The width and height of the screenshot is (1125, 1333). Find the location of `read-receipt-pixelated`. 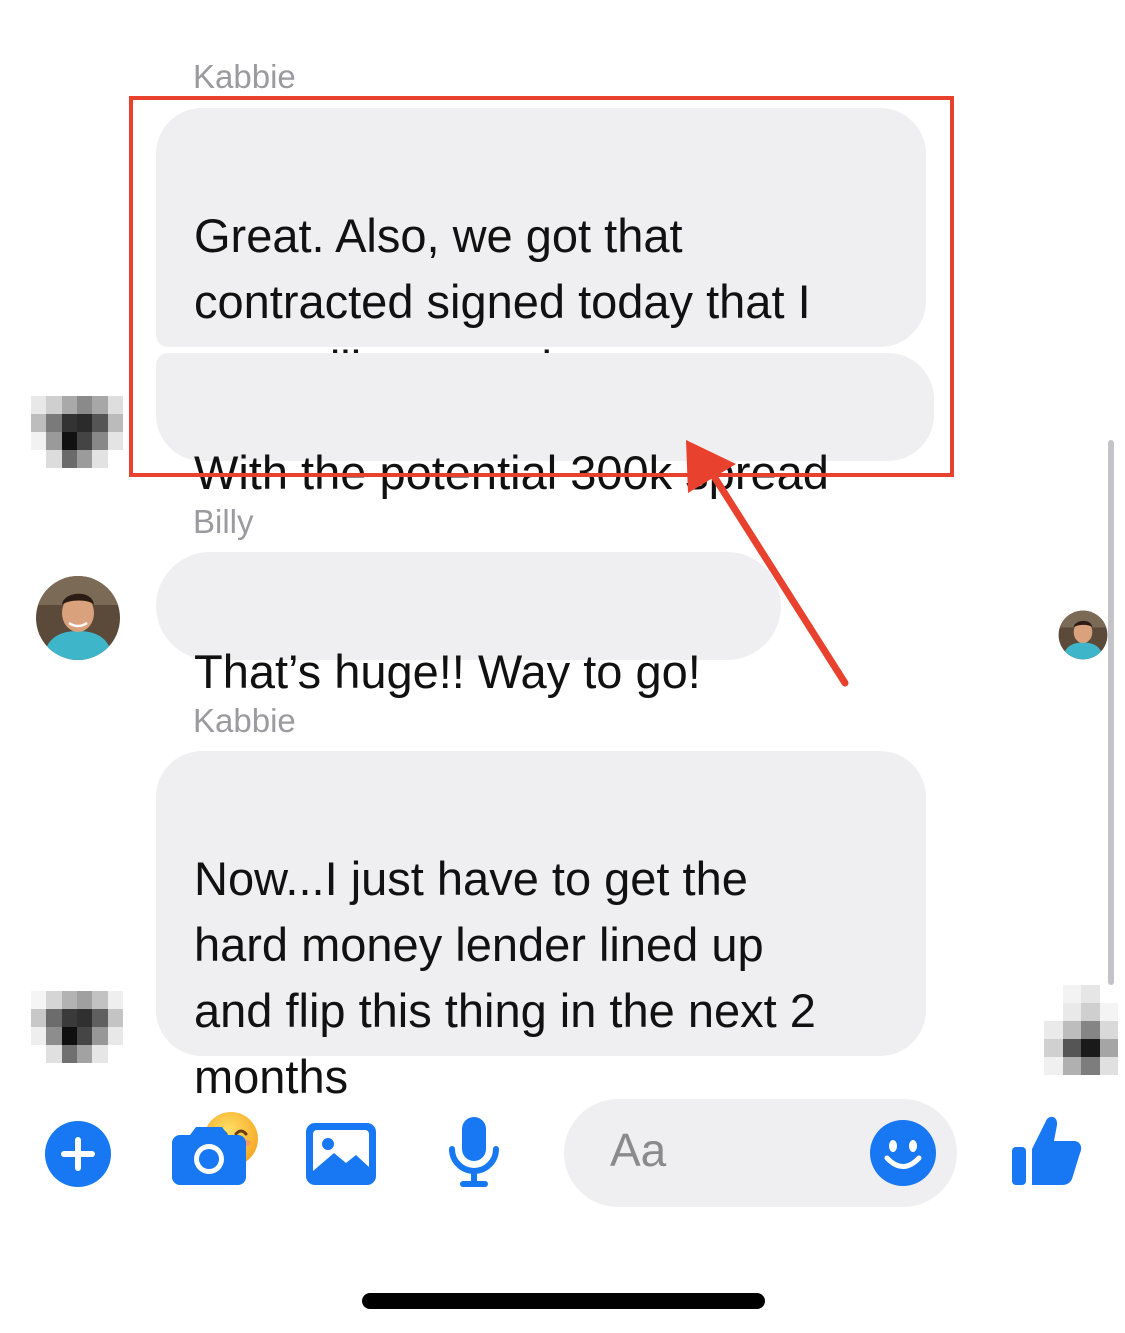

read-receipt-pixelated is located at coordinates (1081, 1030).